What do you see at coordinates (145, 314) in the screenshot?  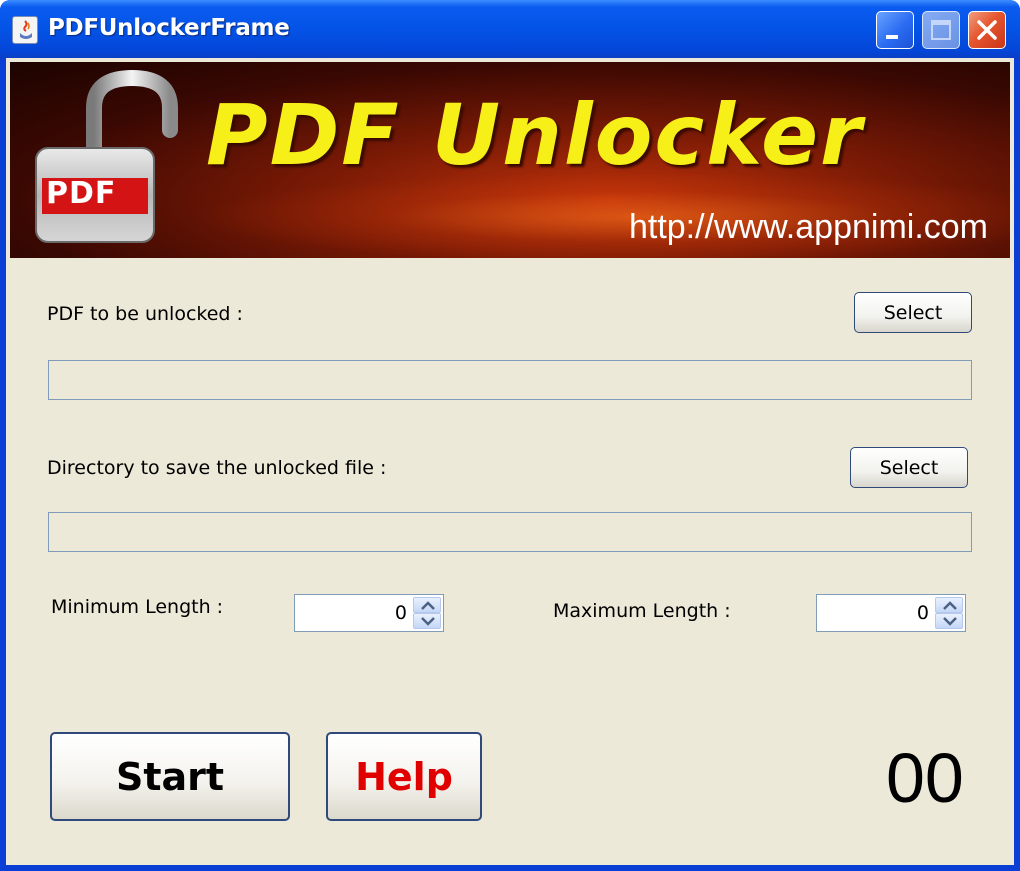 I see `pdf-to-unlock-label: PDF to be unlocked :` at bounding box center [145, 314].